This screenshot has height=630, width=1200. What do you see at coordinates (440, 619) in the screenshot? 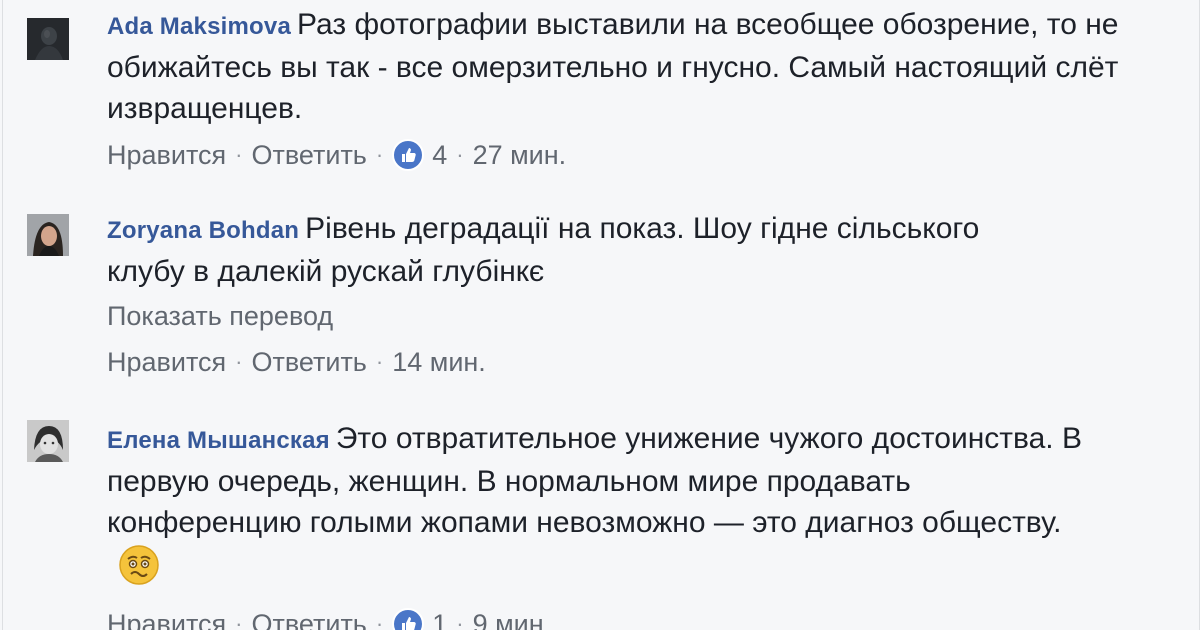
I see `reaction-count: 1` at bounding box center [440, 619].